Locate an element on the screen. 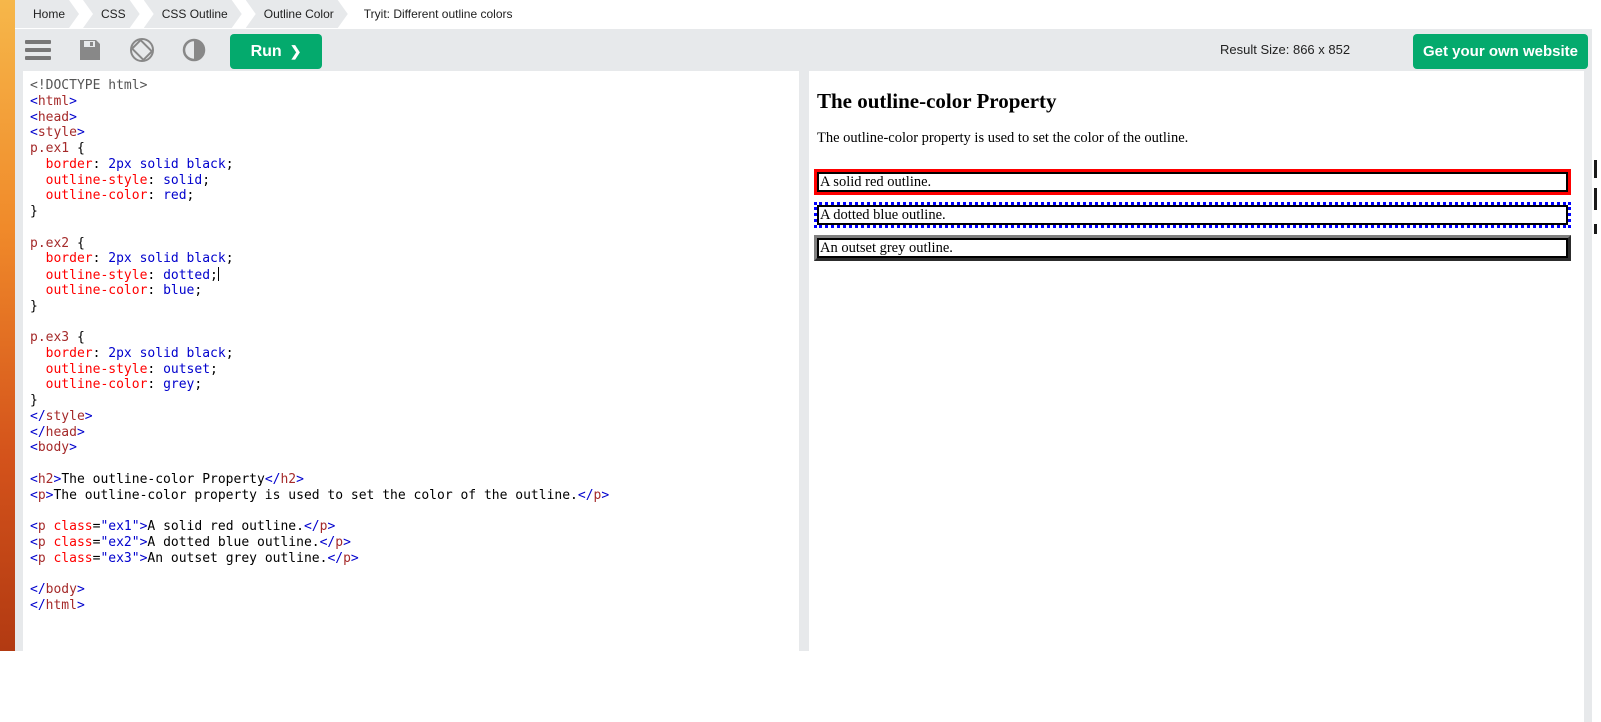 This screenshot has height=722, width=1601. desktop-wallpaper-left is located at coordinates (7, 325).